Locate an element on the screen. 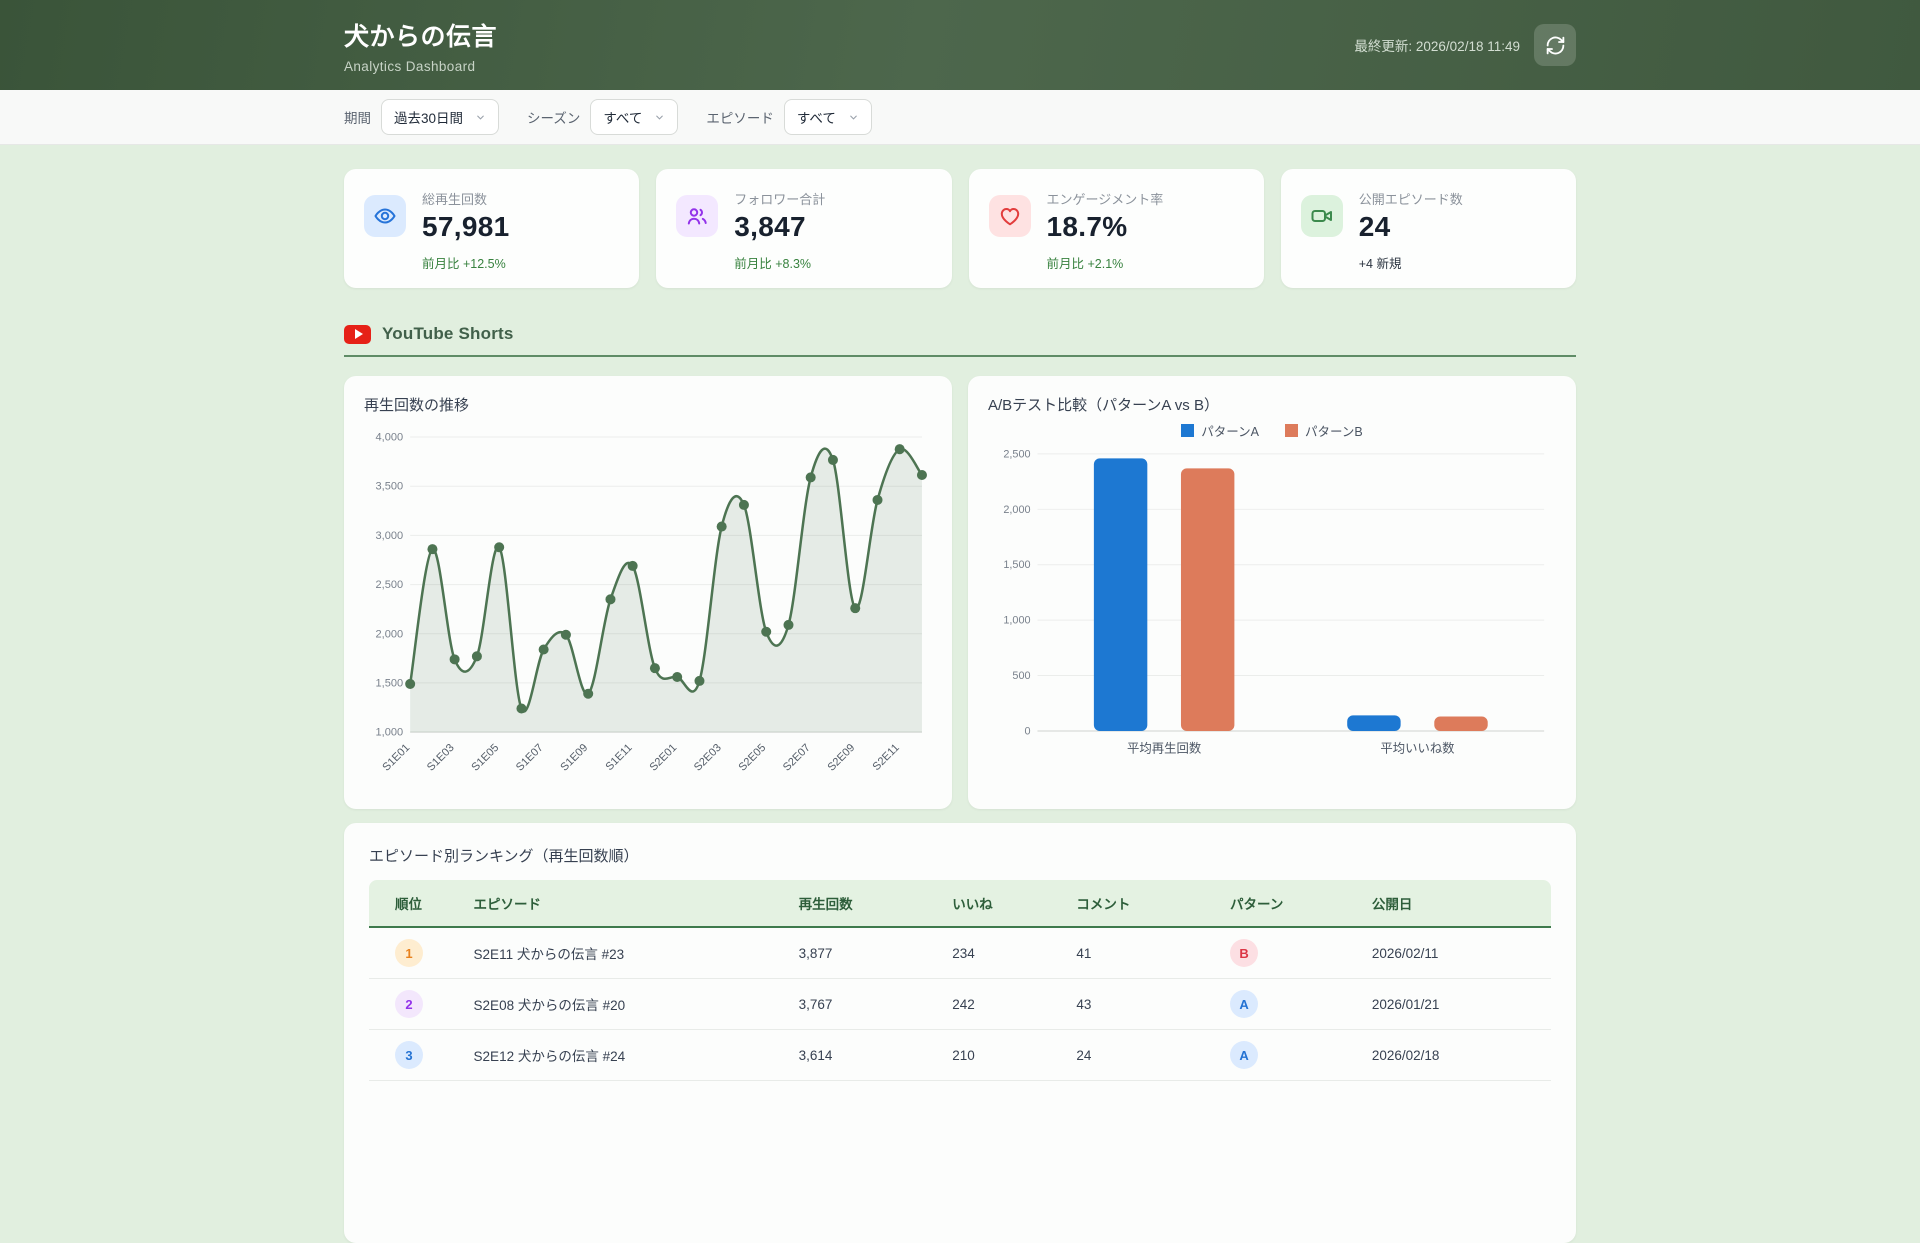 This screenshot has height=1243, width=1920. period-label: 期間 is located at coordinates (357, 118).